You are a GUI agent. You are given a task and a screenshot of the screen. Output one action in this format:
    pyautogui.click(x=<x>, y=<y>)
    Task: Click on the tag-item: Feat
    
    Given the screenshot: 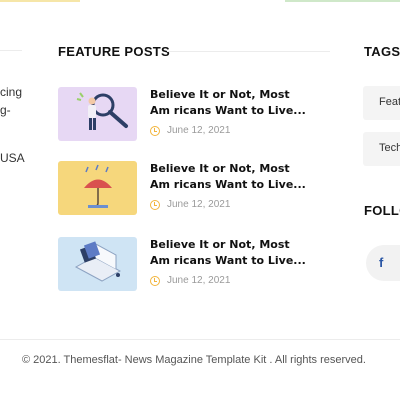 What is the action you would take?
    pyautogui.click(x=381, y=103)
    